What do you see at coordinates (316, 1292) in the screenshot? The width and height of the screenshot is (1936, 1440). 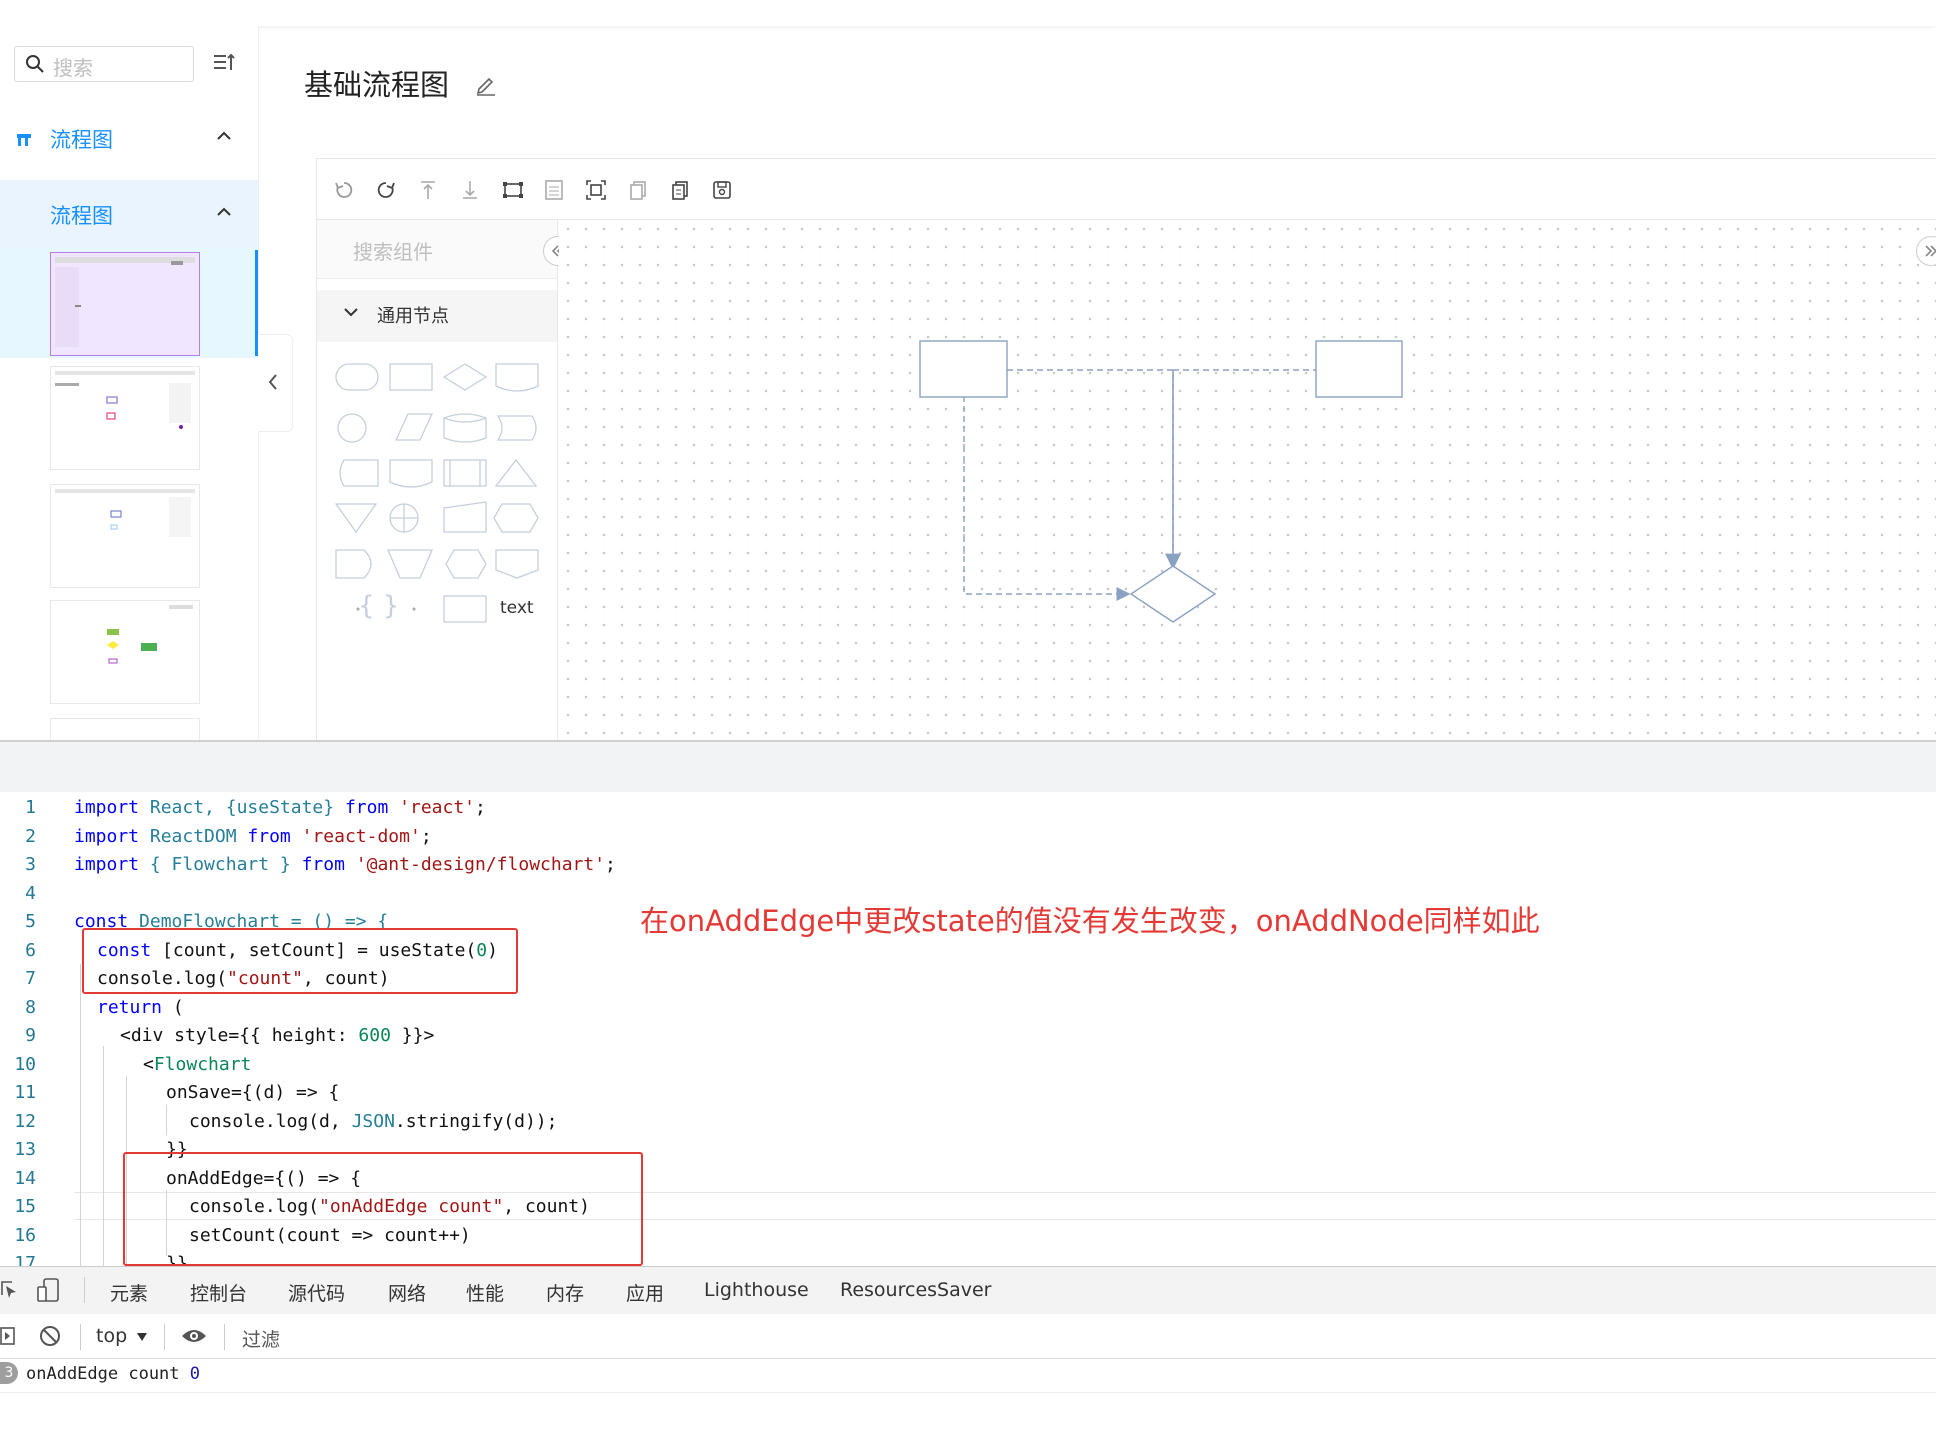 I see `devtools-tab-sources: 源代码` at bounding box center [316, 1292].